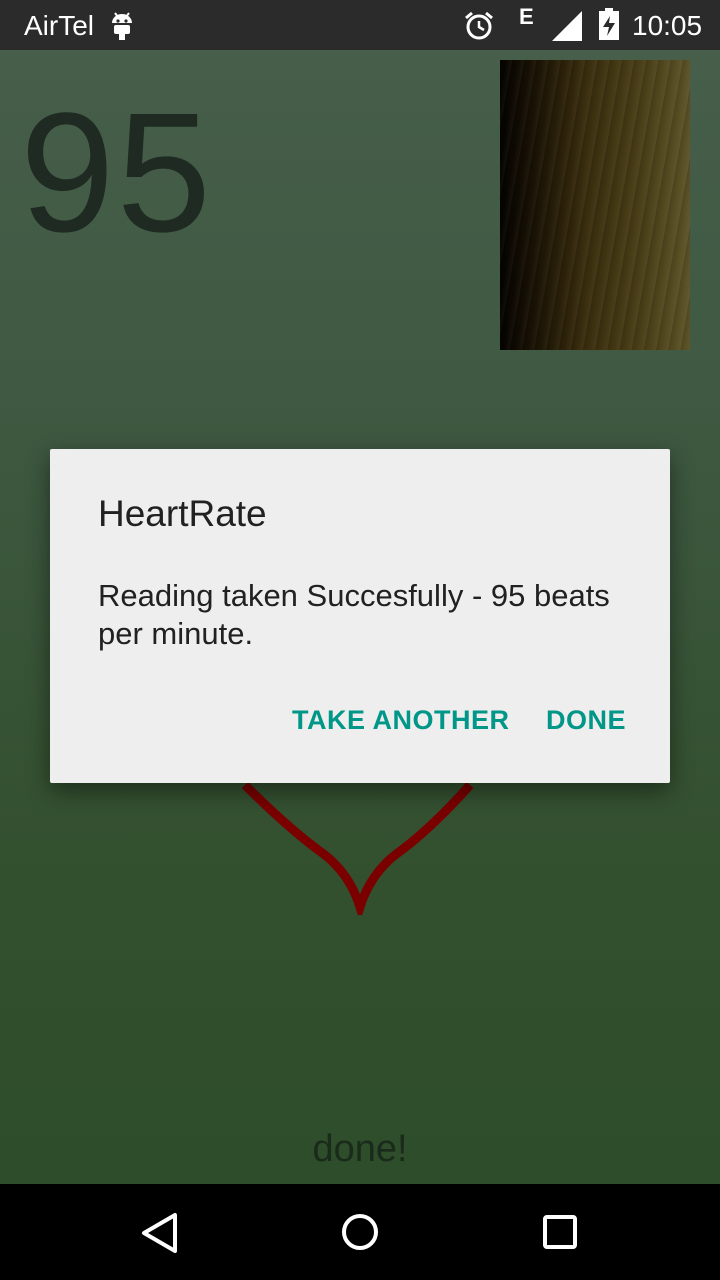  Describe the element at coordinates (160, 1233) in the screenshot. I see `back-icon` at that location.